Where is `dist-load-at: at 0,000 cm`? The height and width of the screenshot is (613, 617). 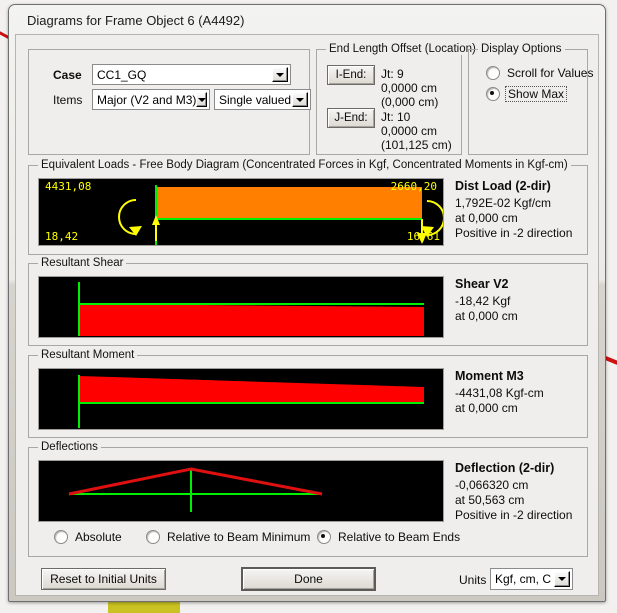 dist-load-at: at 0,000 cm is located at coordinates (486, 218).